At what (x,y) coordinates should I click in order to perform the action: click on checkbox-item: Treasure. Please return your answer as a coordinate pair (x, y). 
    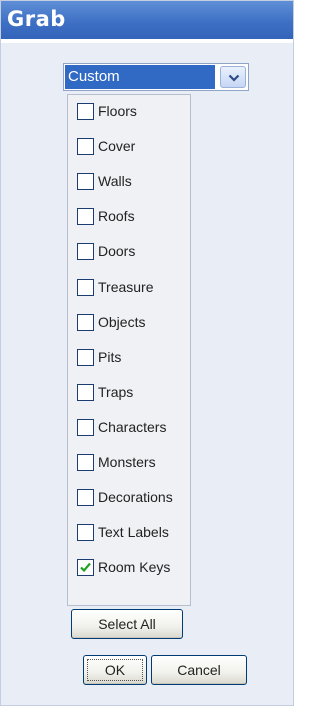
    Looking at the image, I should click on (135, 288).